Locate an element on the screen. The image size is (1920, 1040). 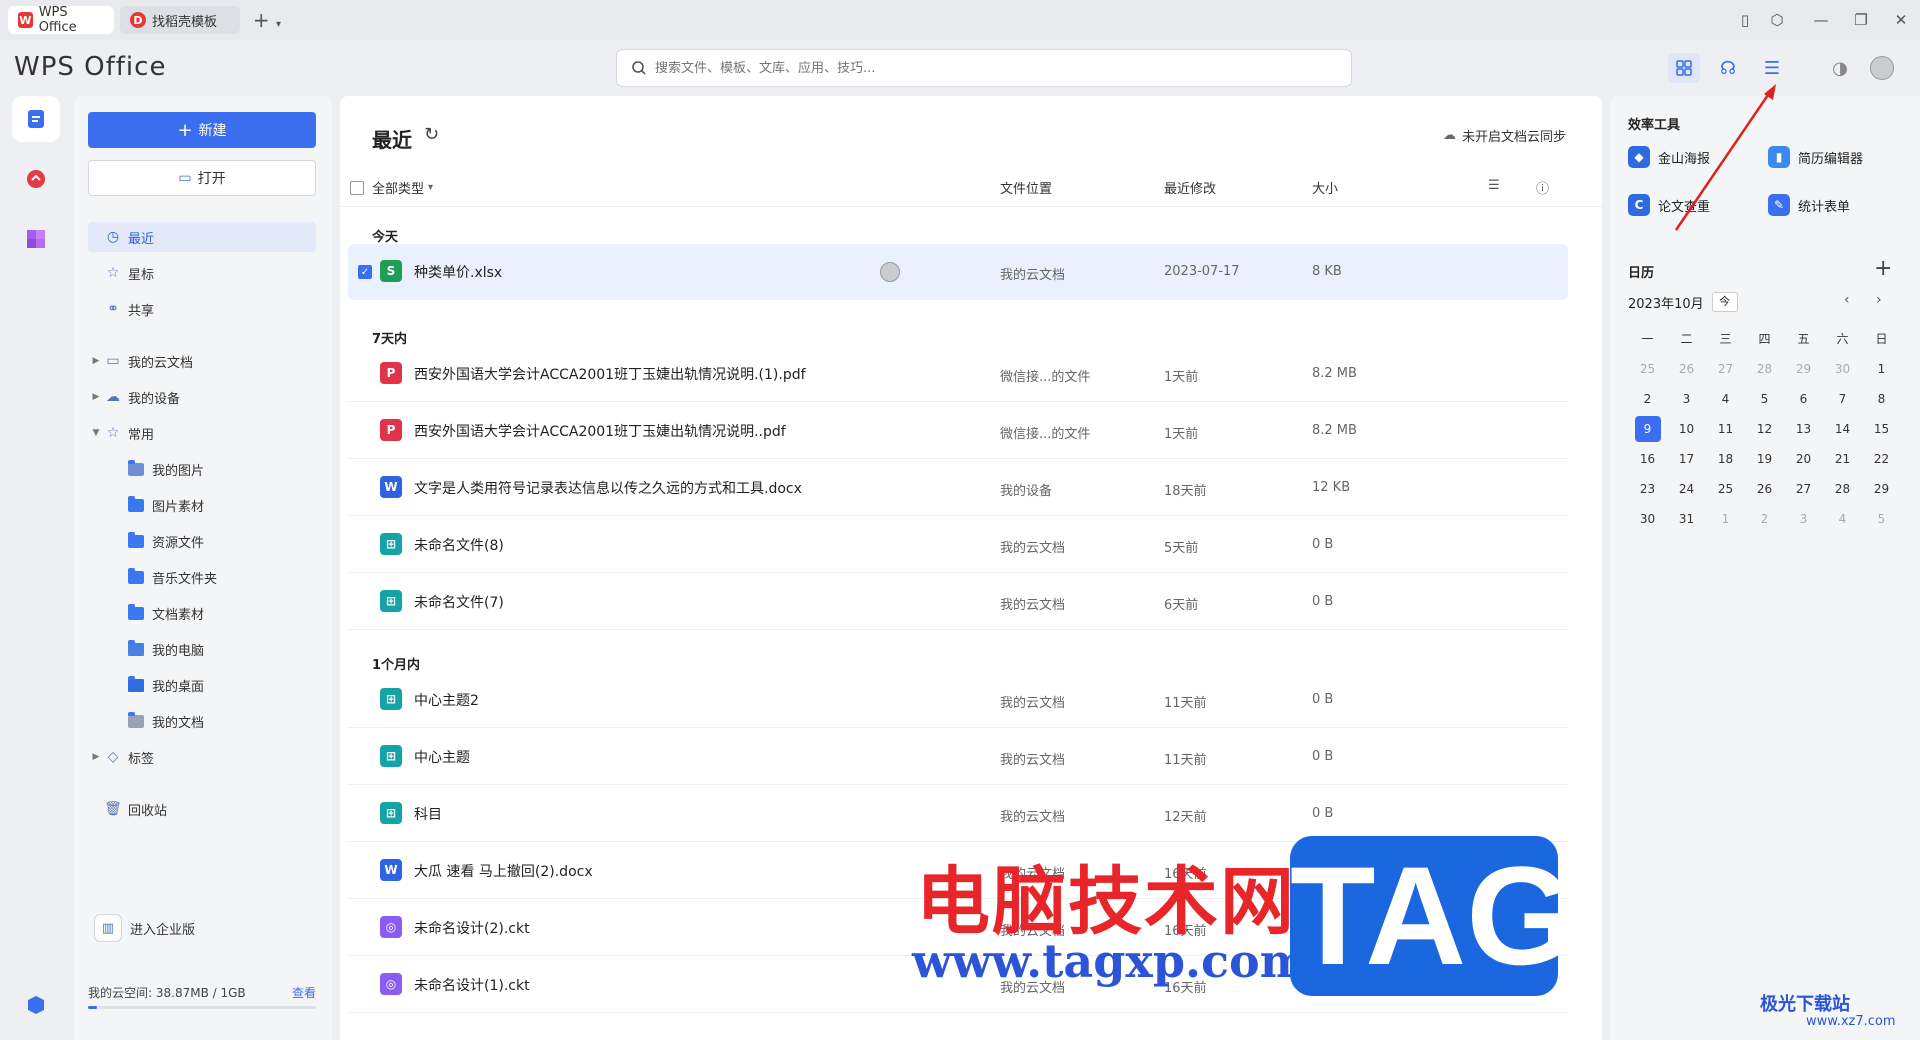
rail-apps is located at coordinates (36, 239).